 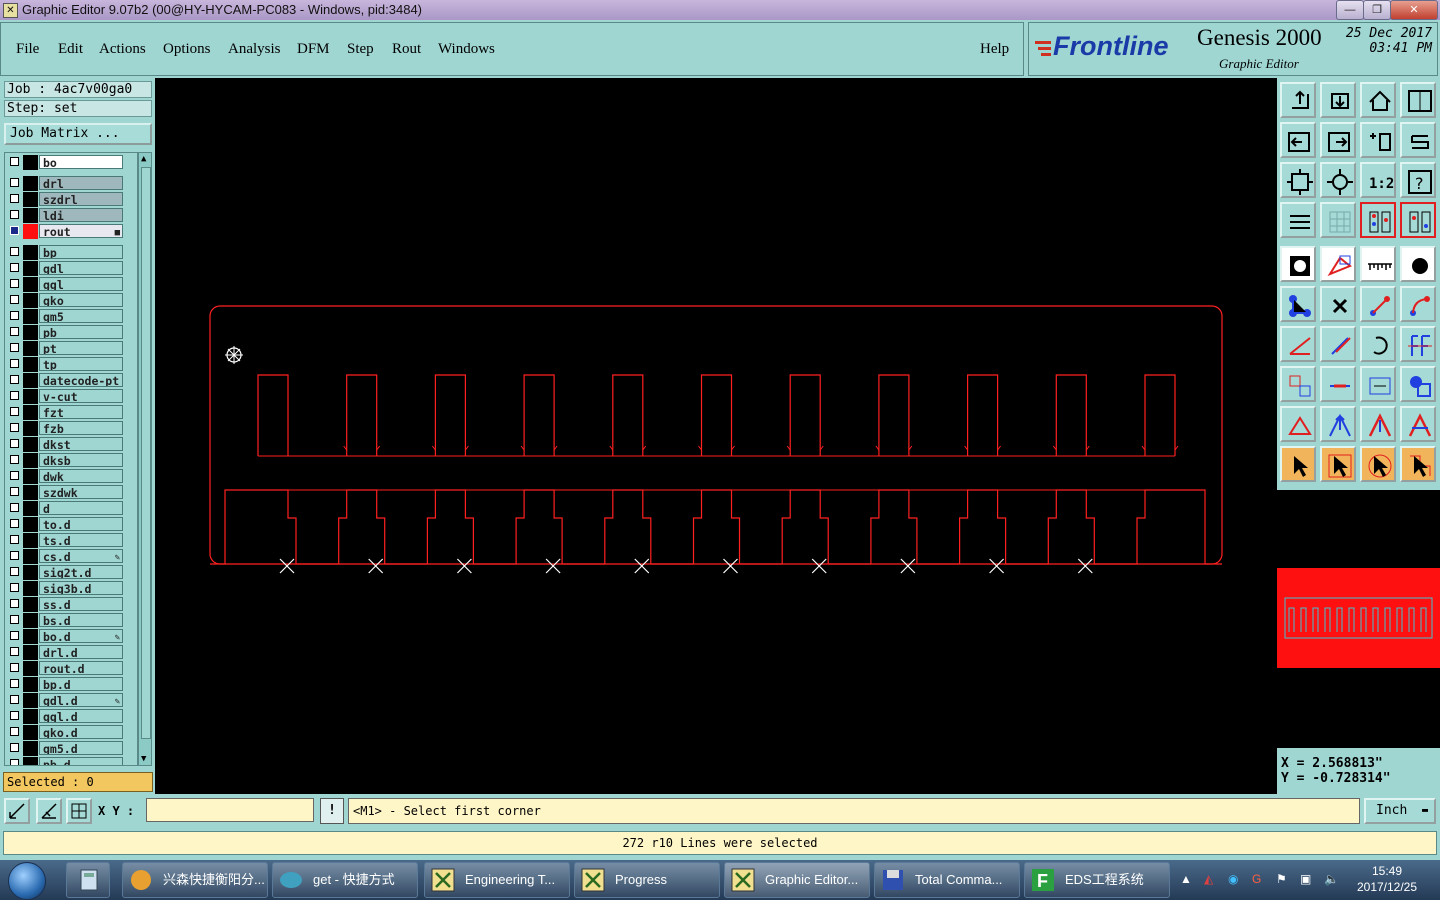 What do you see at coordinates (1338, 220) in the screenshot?
I see `grid-button` at bounding box center [1338, 220].